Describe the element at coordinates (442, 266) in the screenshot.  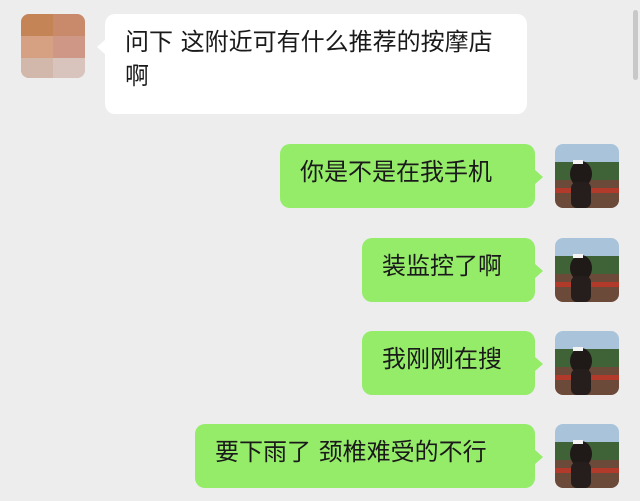
I see `message-text: 装监控了啊` at that location.